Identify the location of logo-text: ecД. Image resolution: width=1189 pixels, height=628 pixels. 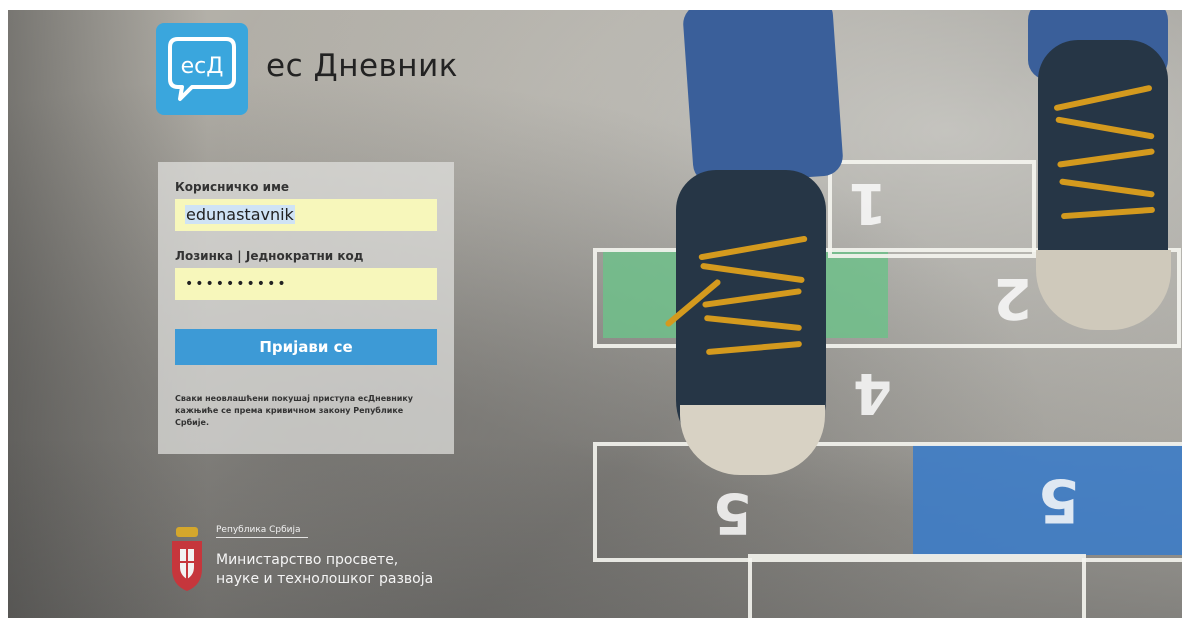
(202, 66).